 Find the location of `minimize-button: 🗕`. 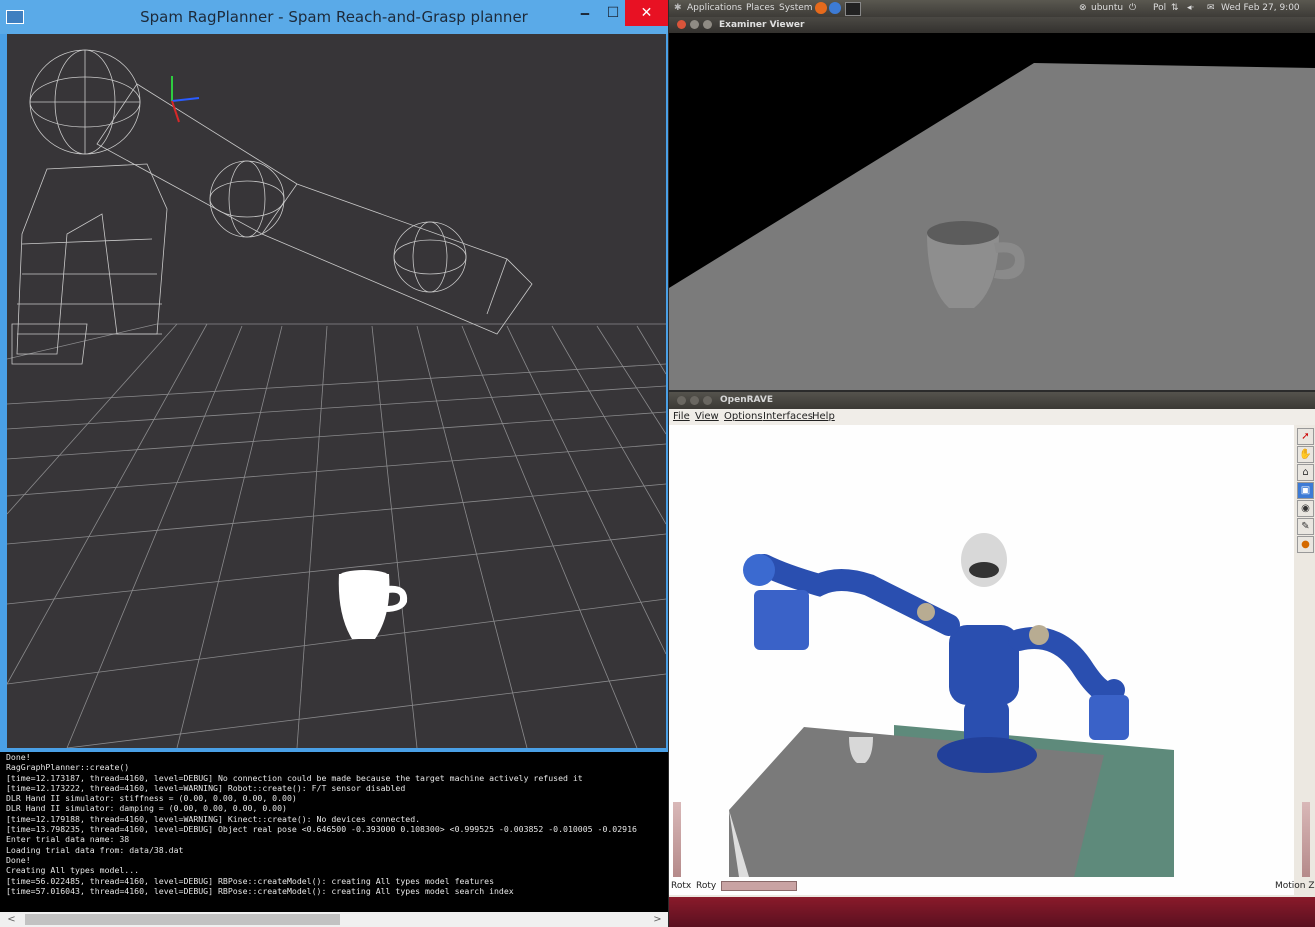

minimize-button: 🗕 is located at coordinates (585, 13).